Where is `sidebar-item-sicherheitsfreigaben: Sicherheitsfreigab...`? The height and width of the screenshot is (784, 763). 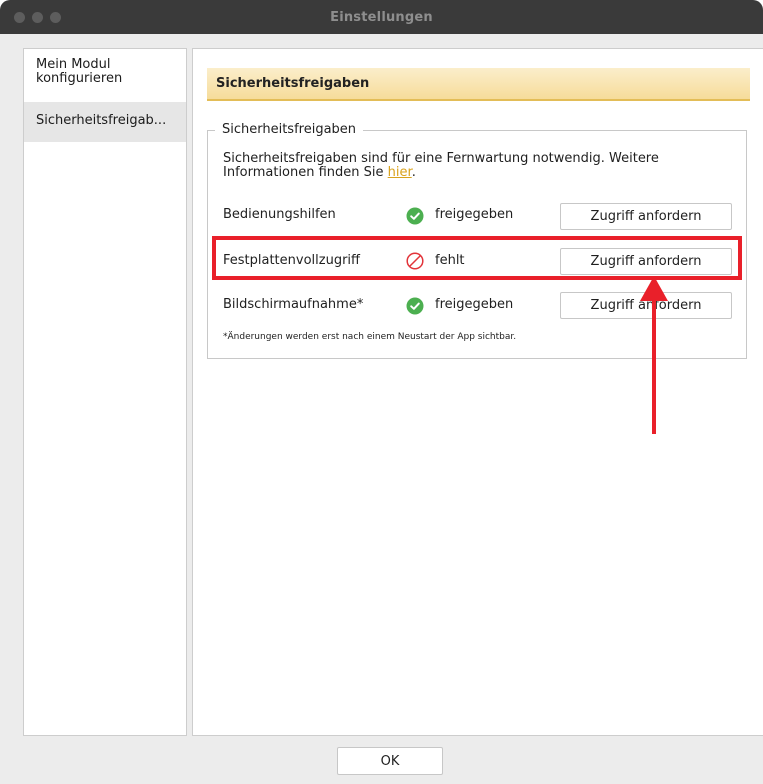
sidebar-item-sicherheitsfreigaben: Sicherheitsfreigab... is located at coordinates (105, 122).